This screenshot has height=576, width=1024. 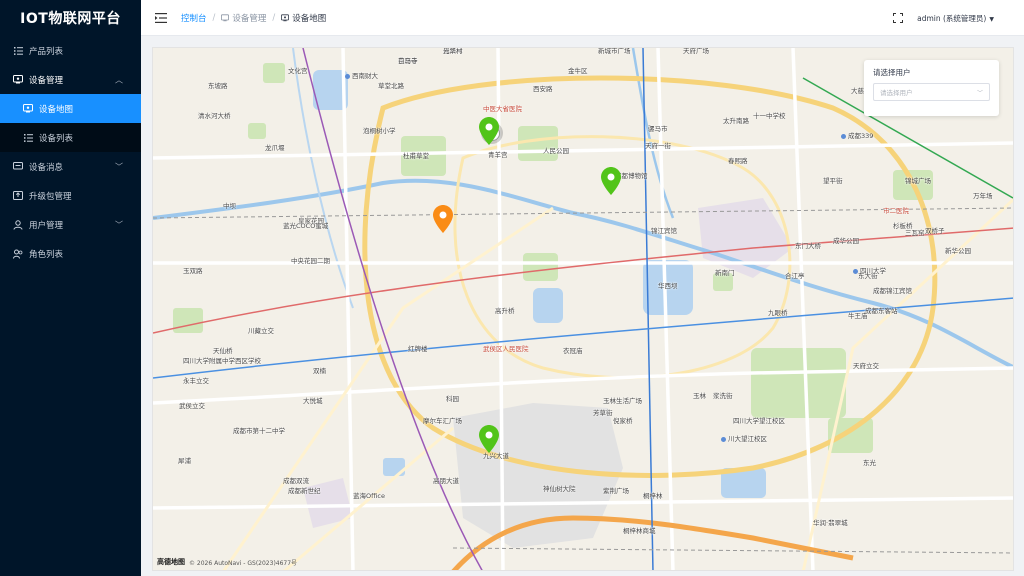 I want to click on map-label: 人民公园, so click(x=556, y=151).